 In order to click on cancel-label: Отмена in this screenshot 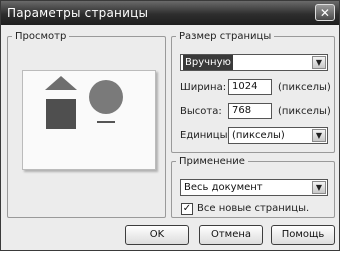, I will do `click(231, 234)`.